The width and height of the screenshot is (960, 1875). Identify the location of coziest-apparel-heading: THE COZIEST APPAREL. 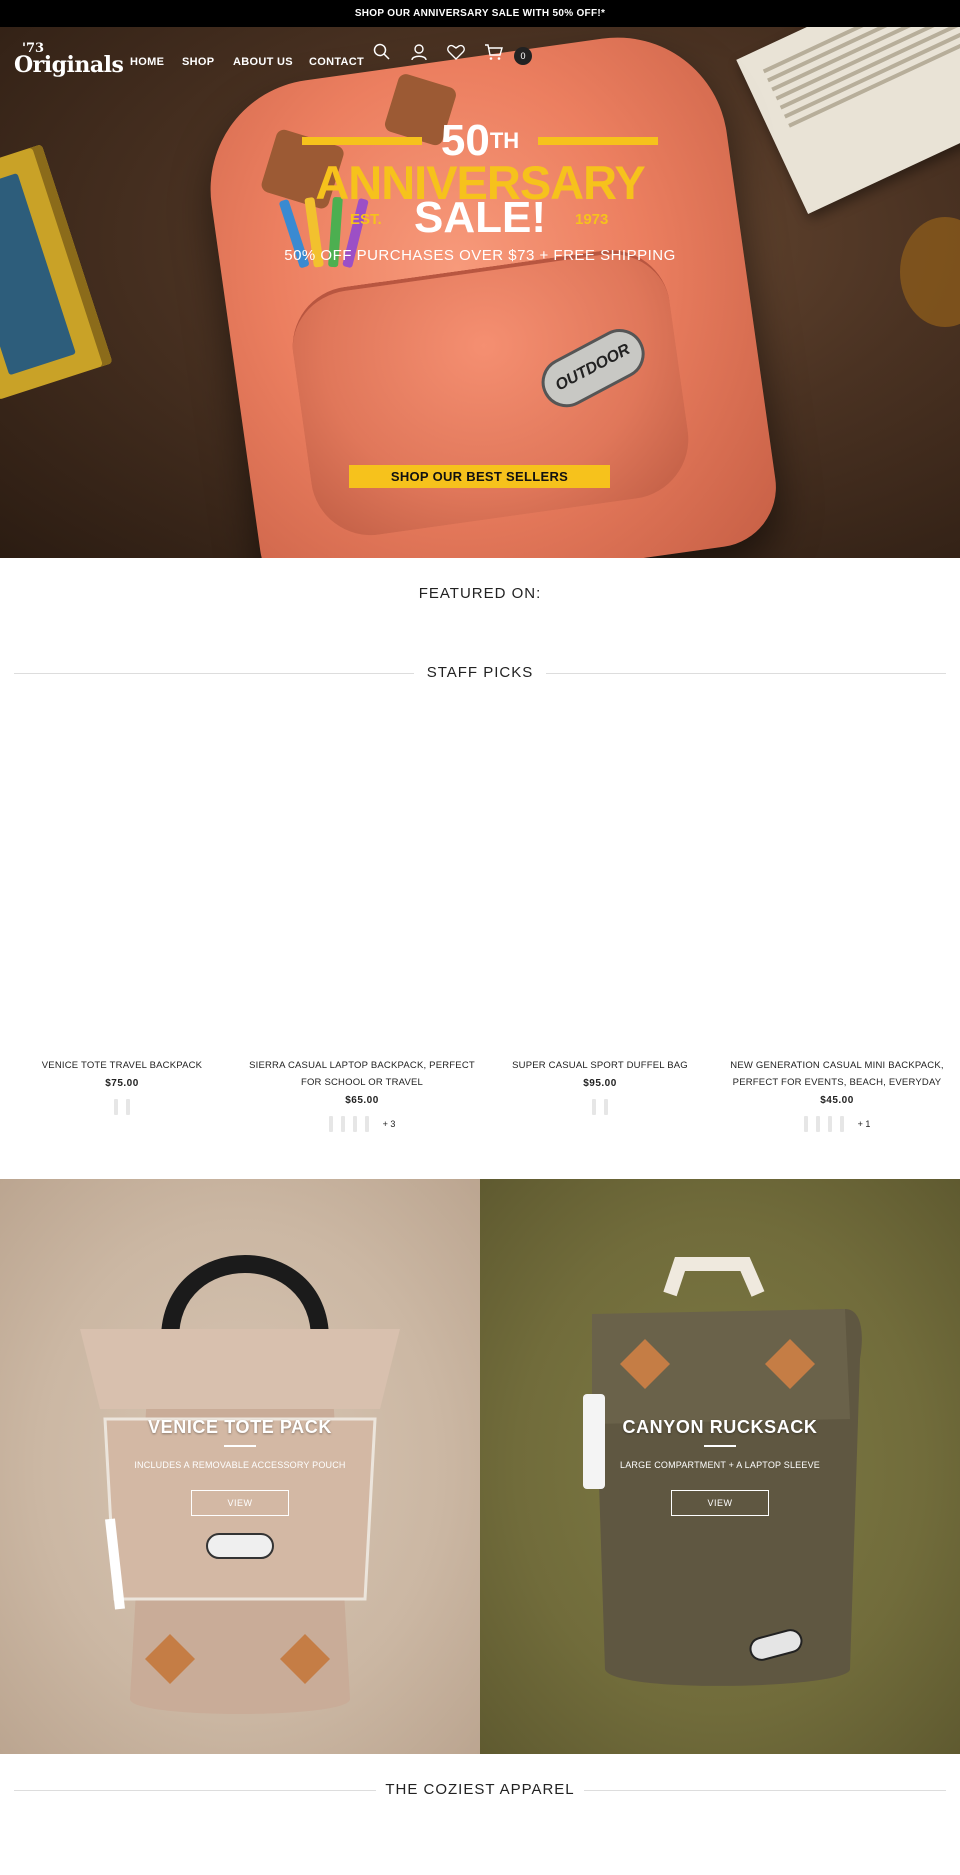
(480, 1791).